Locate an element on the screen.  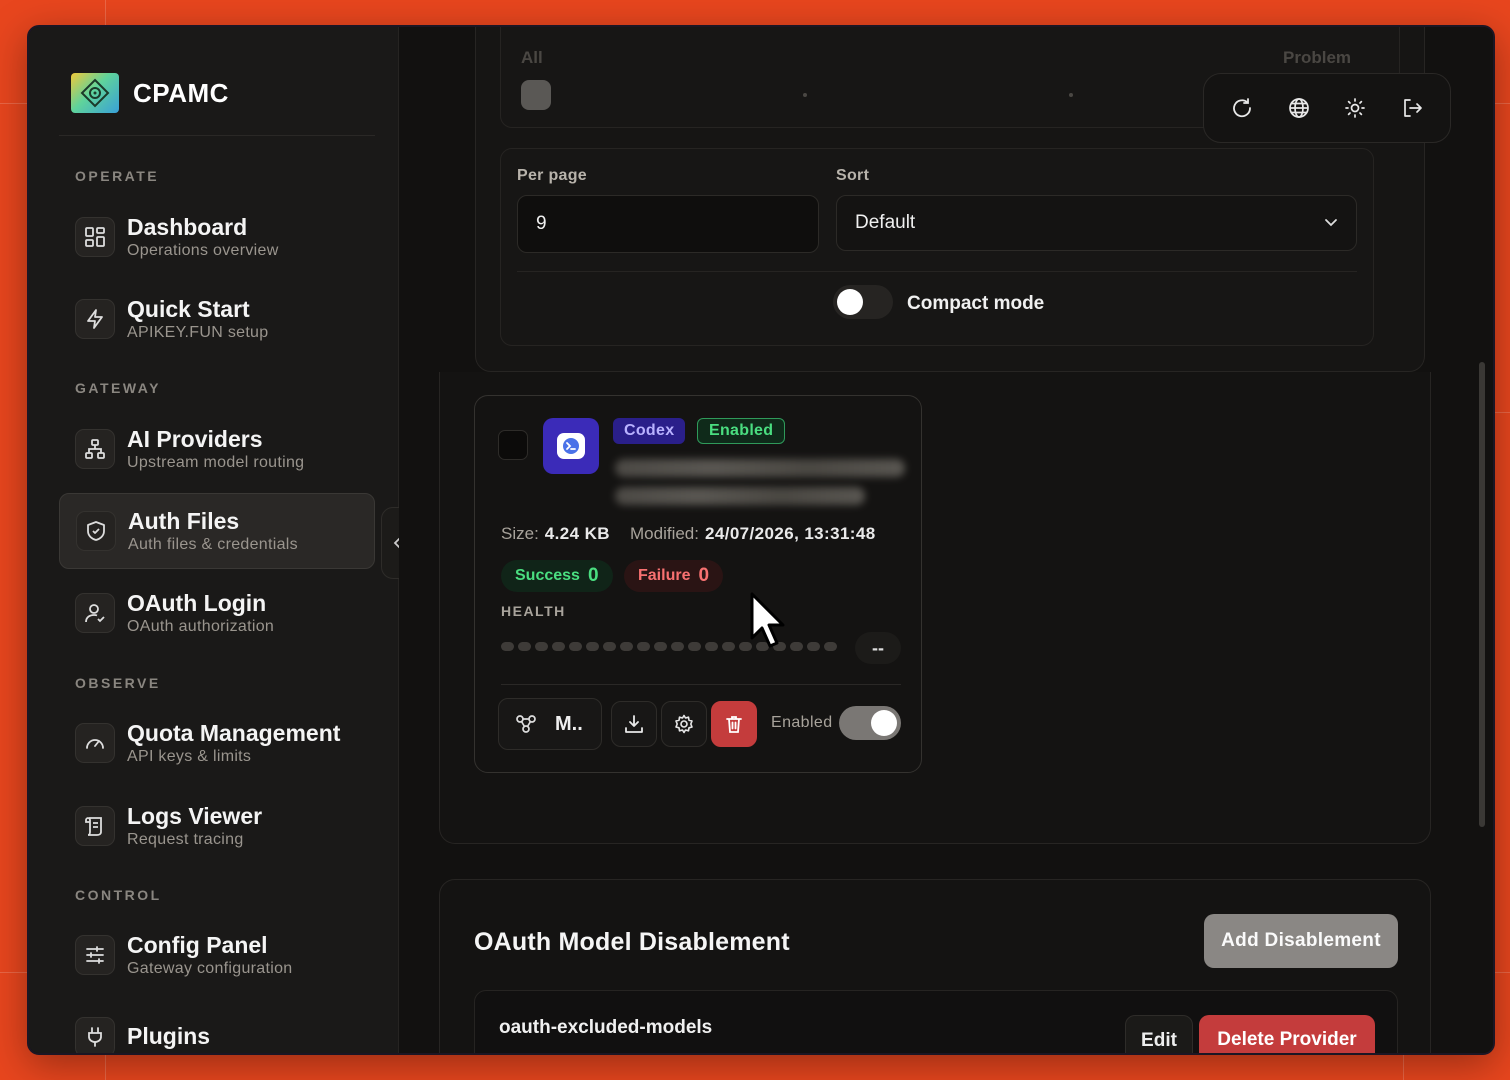
status-badge: Enabled is located at coordinates (741, 431).